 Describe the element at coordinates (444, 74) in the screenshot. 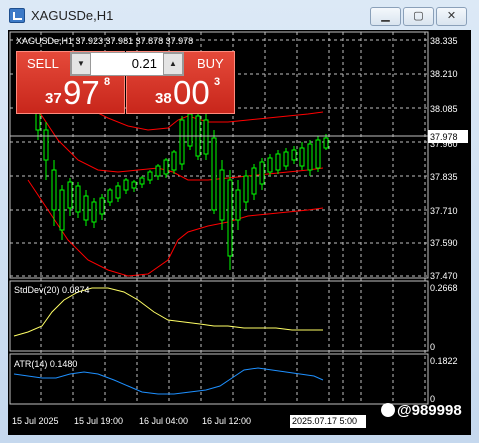

I see `price-tick: 38.210` at that location.